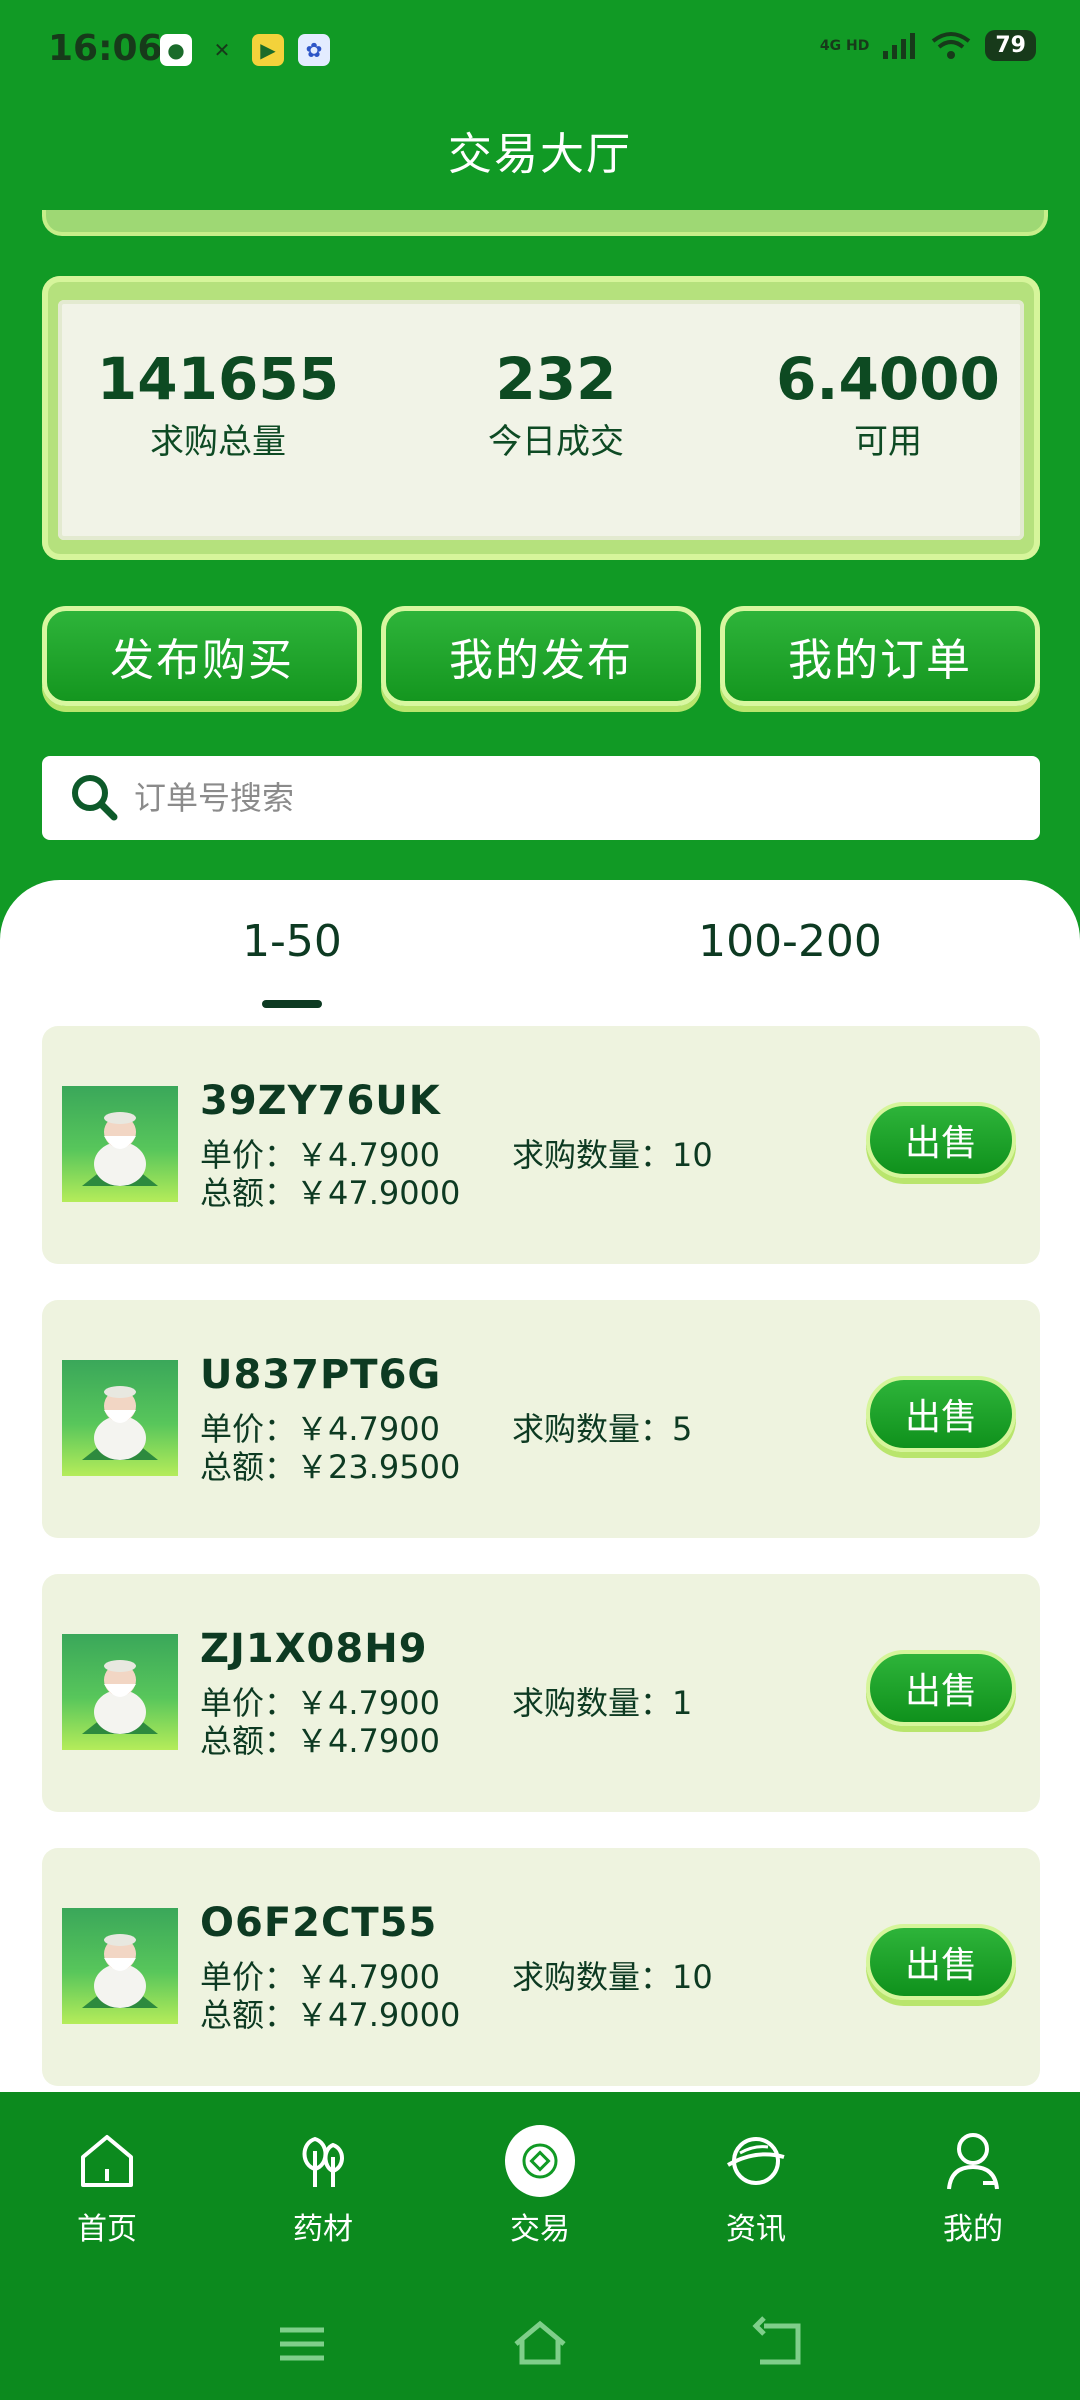 This screenshot has width=1080, height=2400. I want to click on decorative-strip, so click(545, 223).